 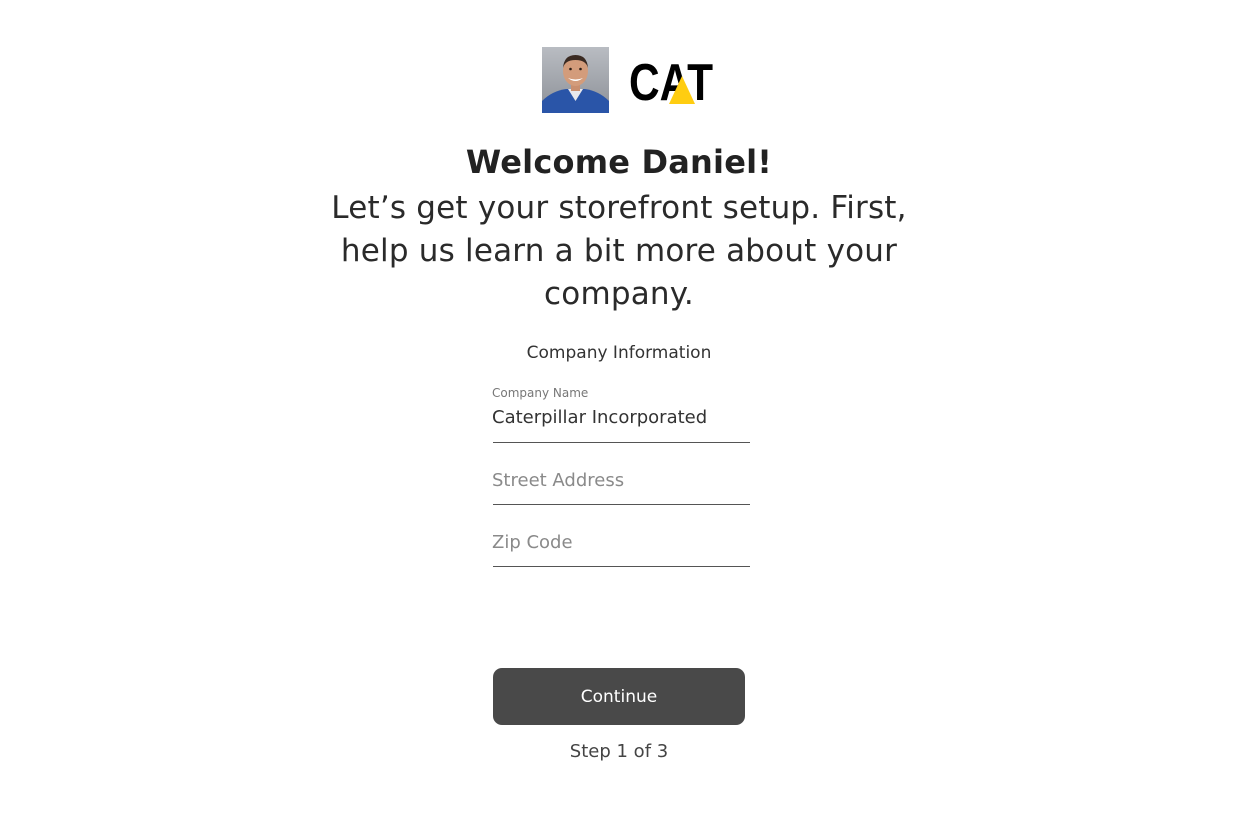 I want to click on welcome-title: Welcome Daniel!, so click(x=619, y=162).